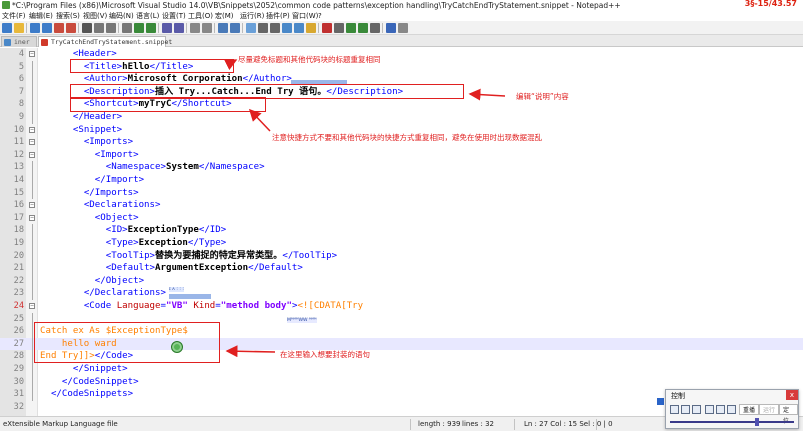 The height and width of the screenshot is (431, 803). I want to click on code-text: <ID>ExceptionType</ID>, so click(166, 230).